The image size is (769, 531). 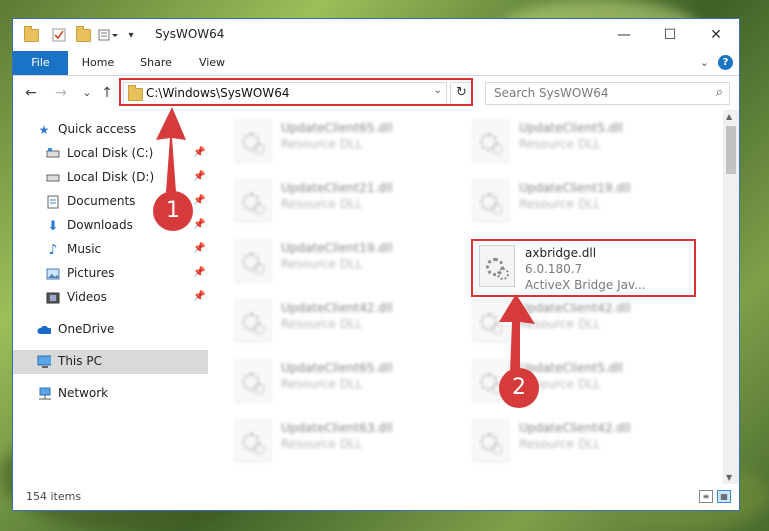 I want to click on sidebar-item-label: This PC, so click(x=80, y=361).